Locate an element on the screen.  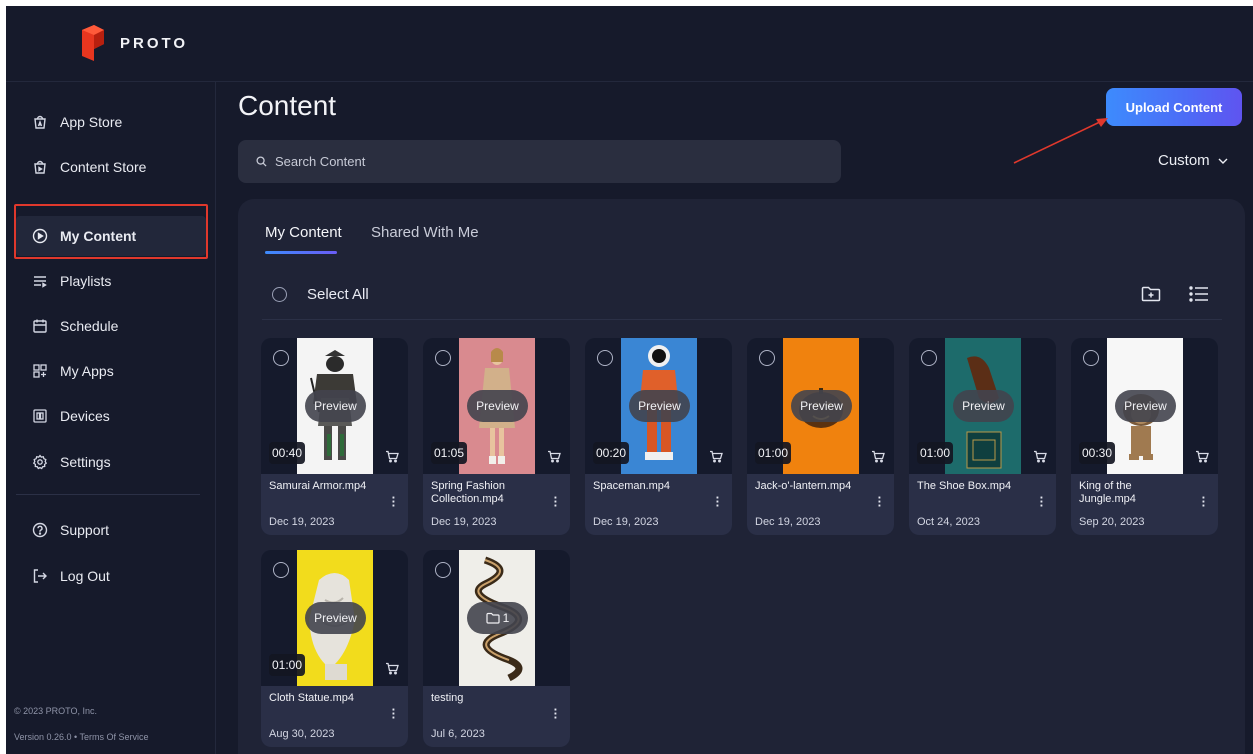
sort-dropdown: Custom is located at coordinates (1193, 160).